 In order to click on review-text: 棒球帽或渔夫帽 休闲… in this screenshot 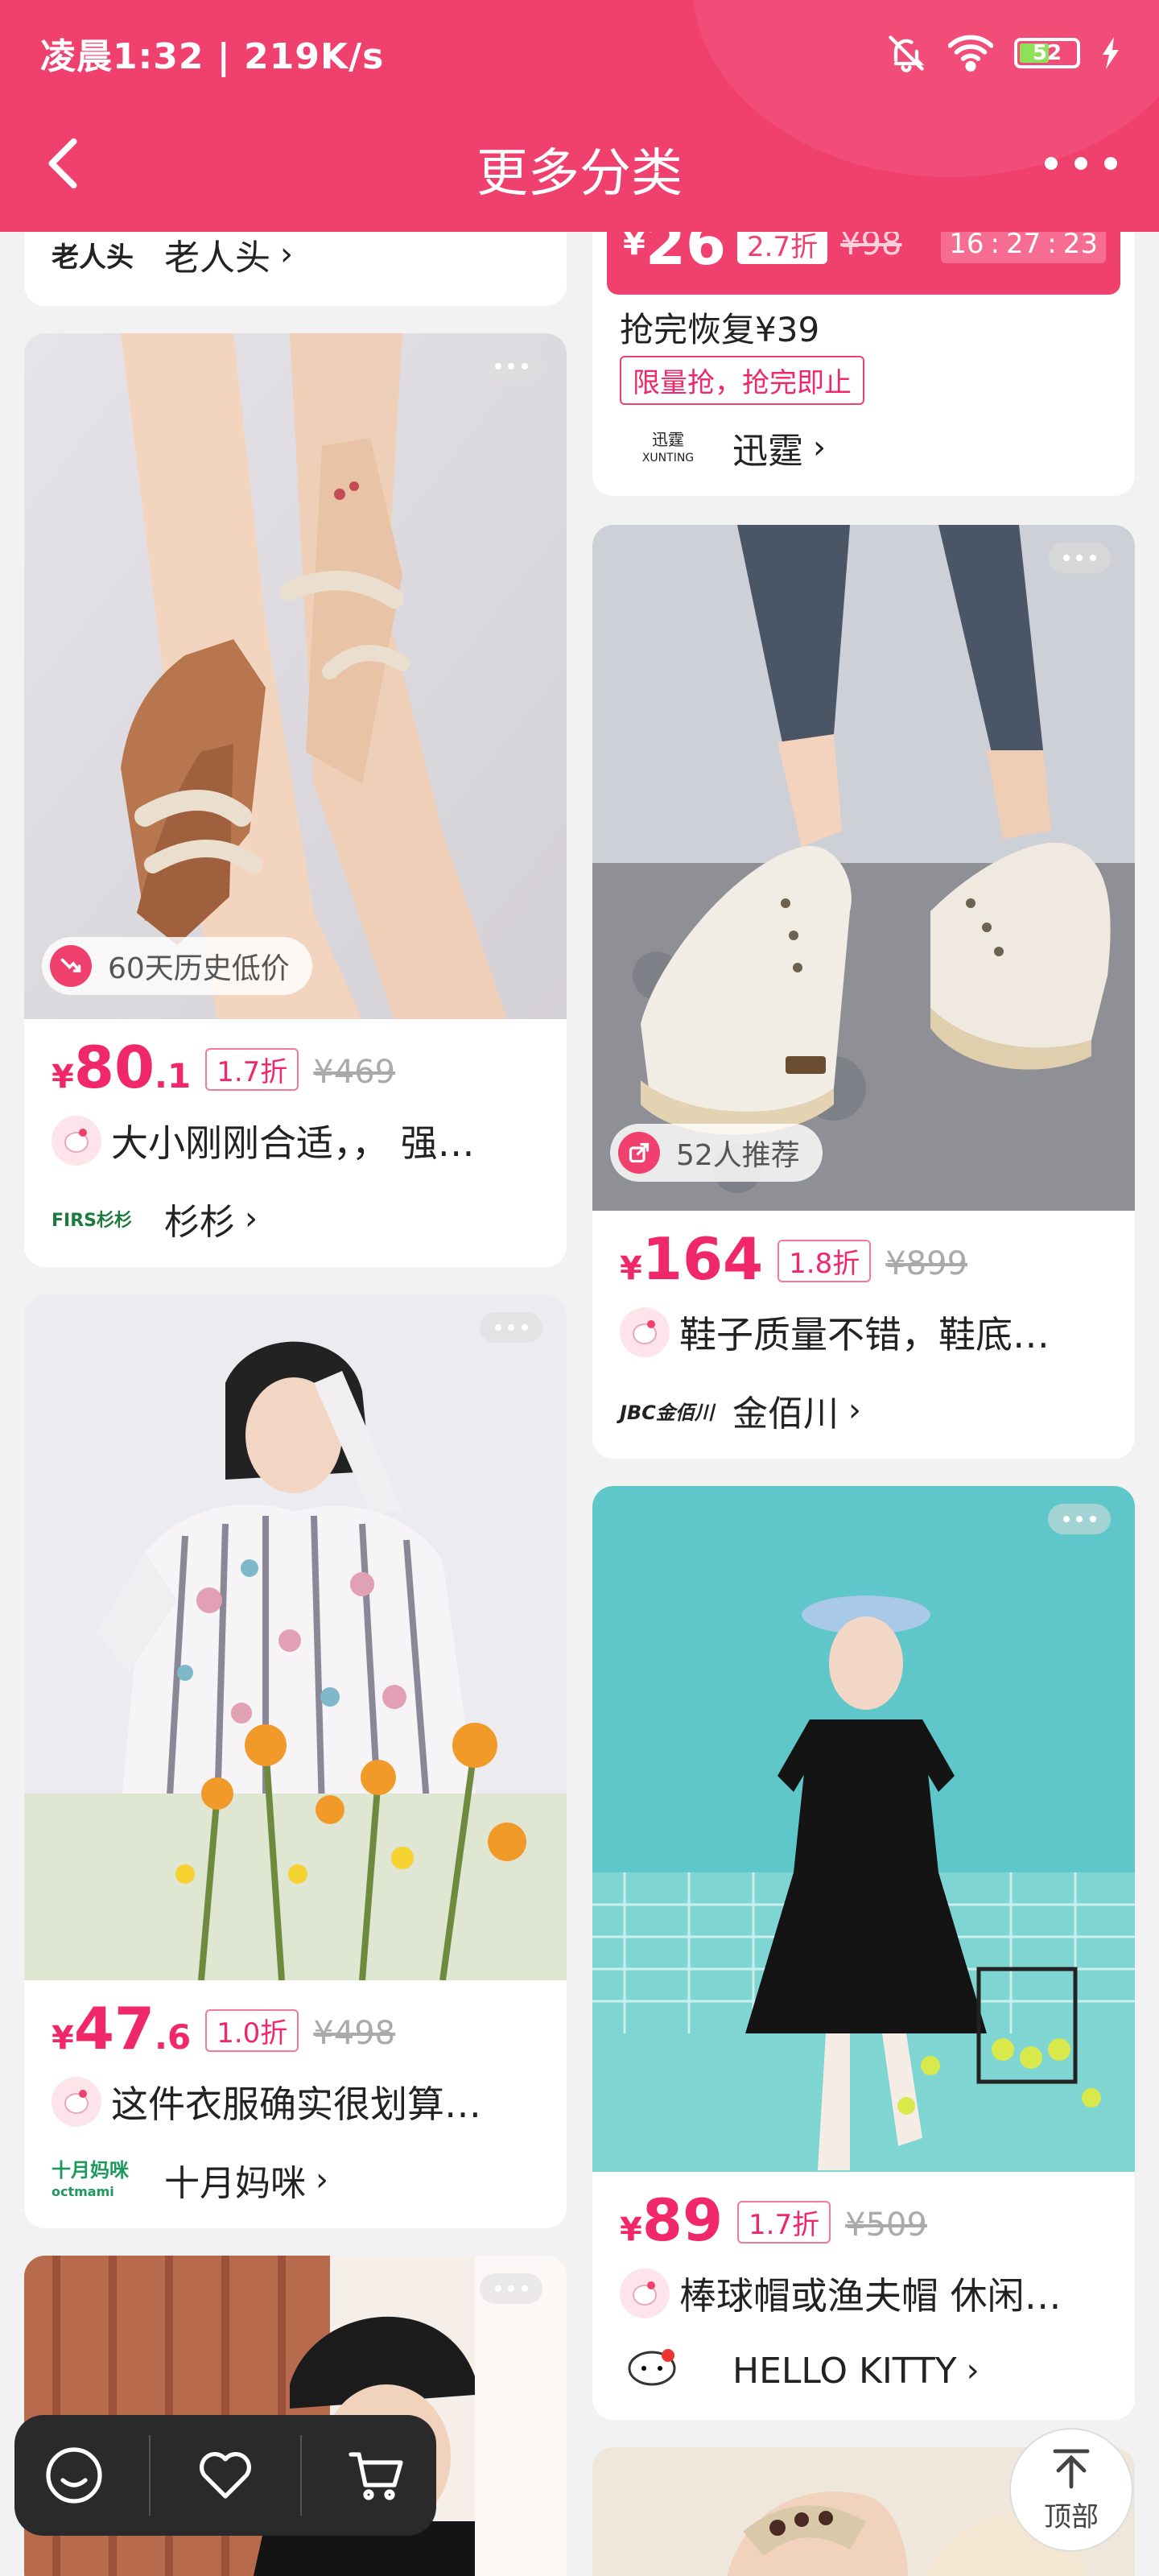, I will do `click(870, 2296)`.